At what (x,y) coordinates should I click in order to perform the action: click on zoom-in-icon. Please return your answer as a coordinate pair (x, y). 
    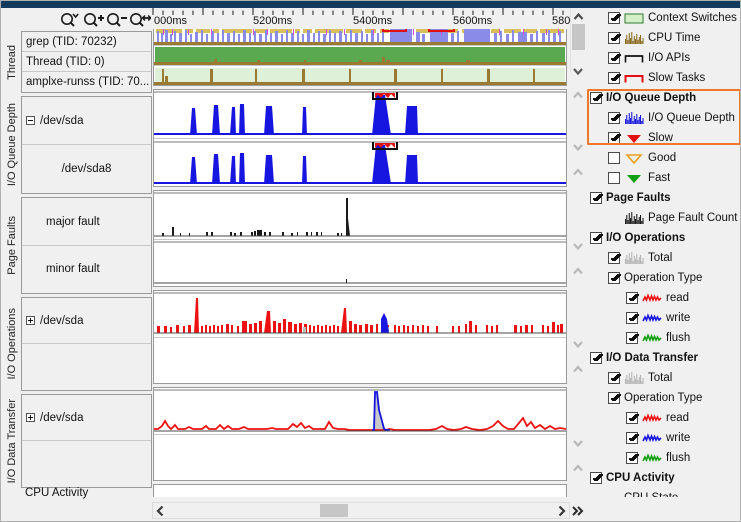
    Looking at the image, I should click on (93, 19).